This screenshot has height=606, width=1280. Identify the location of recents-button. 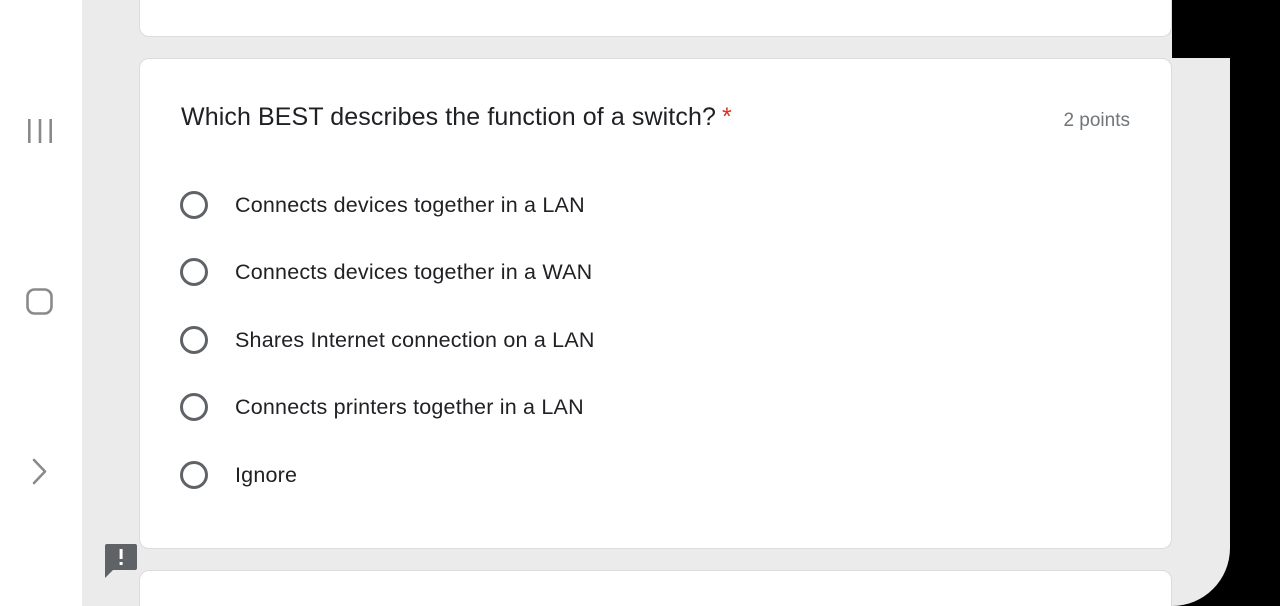
(40, 132).